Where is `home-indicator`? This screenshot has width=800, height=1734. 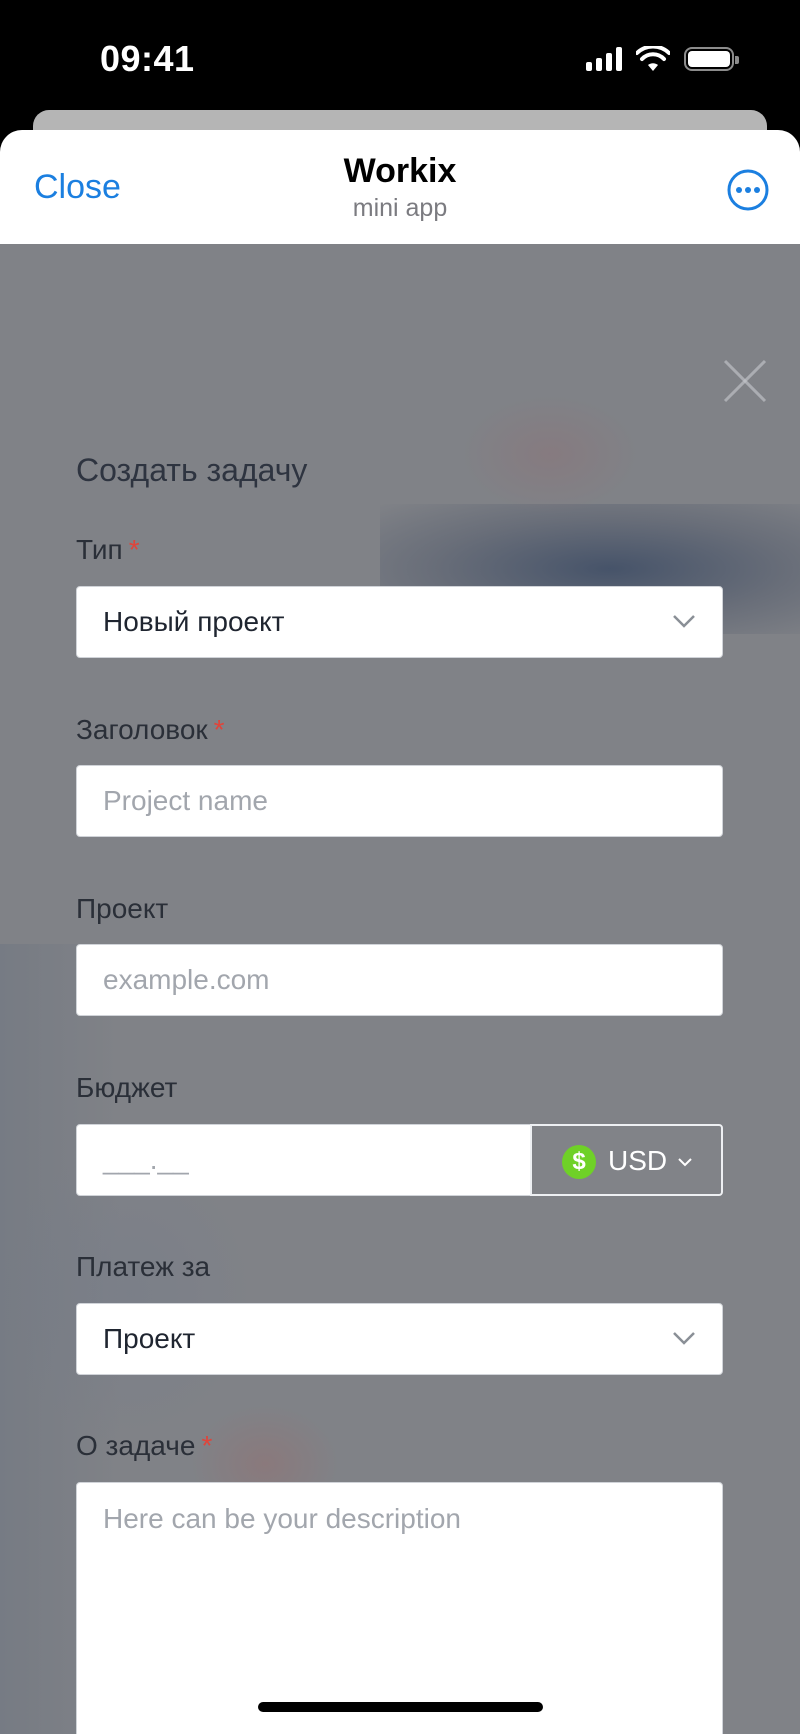
home-indicator is located at coordinates (400, 1707).